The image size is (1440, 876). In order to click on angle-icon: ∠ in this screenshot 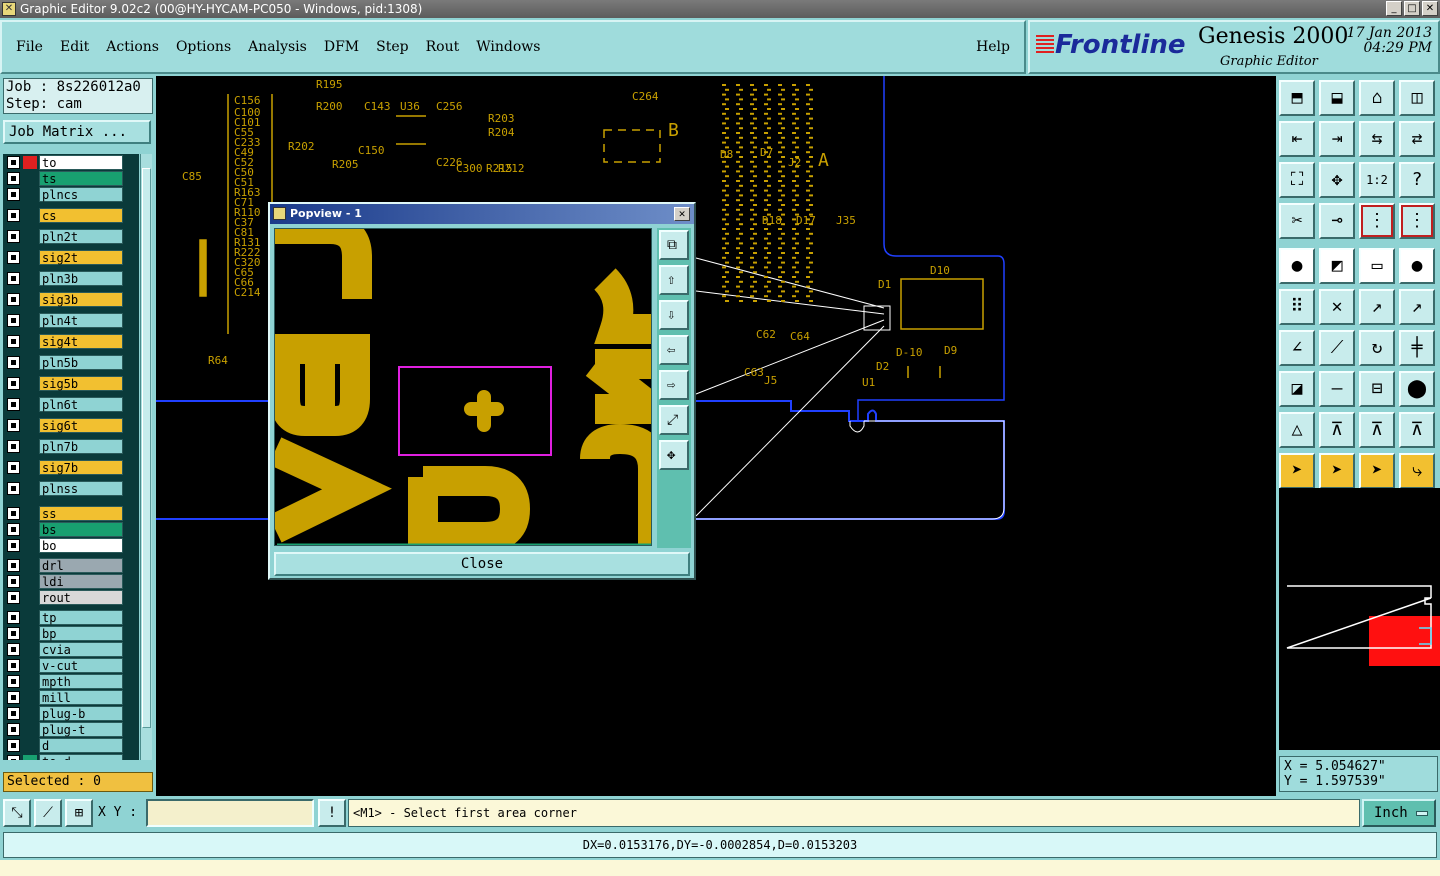, I will do `click(1297, 348)`.